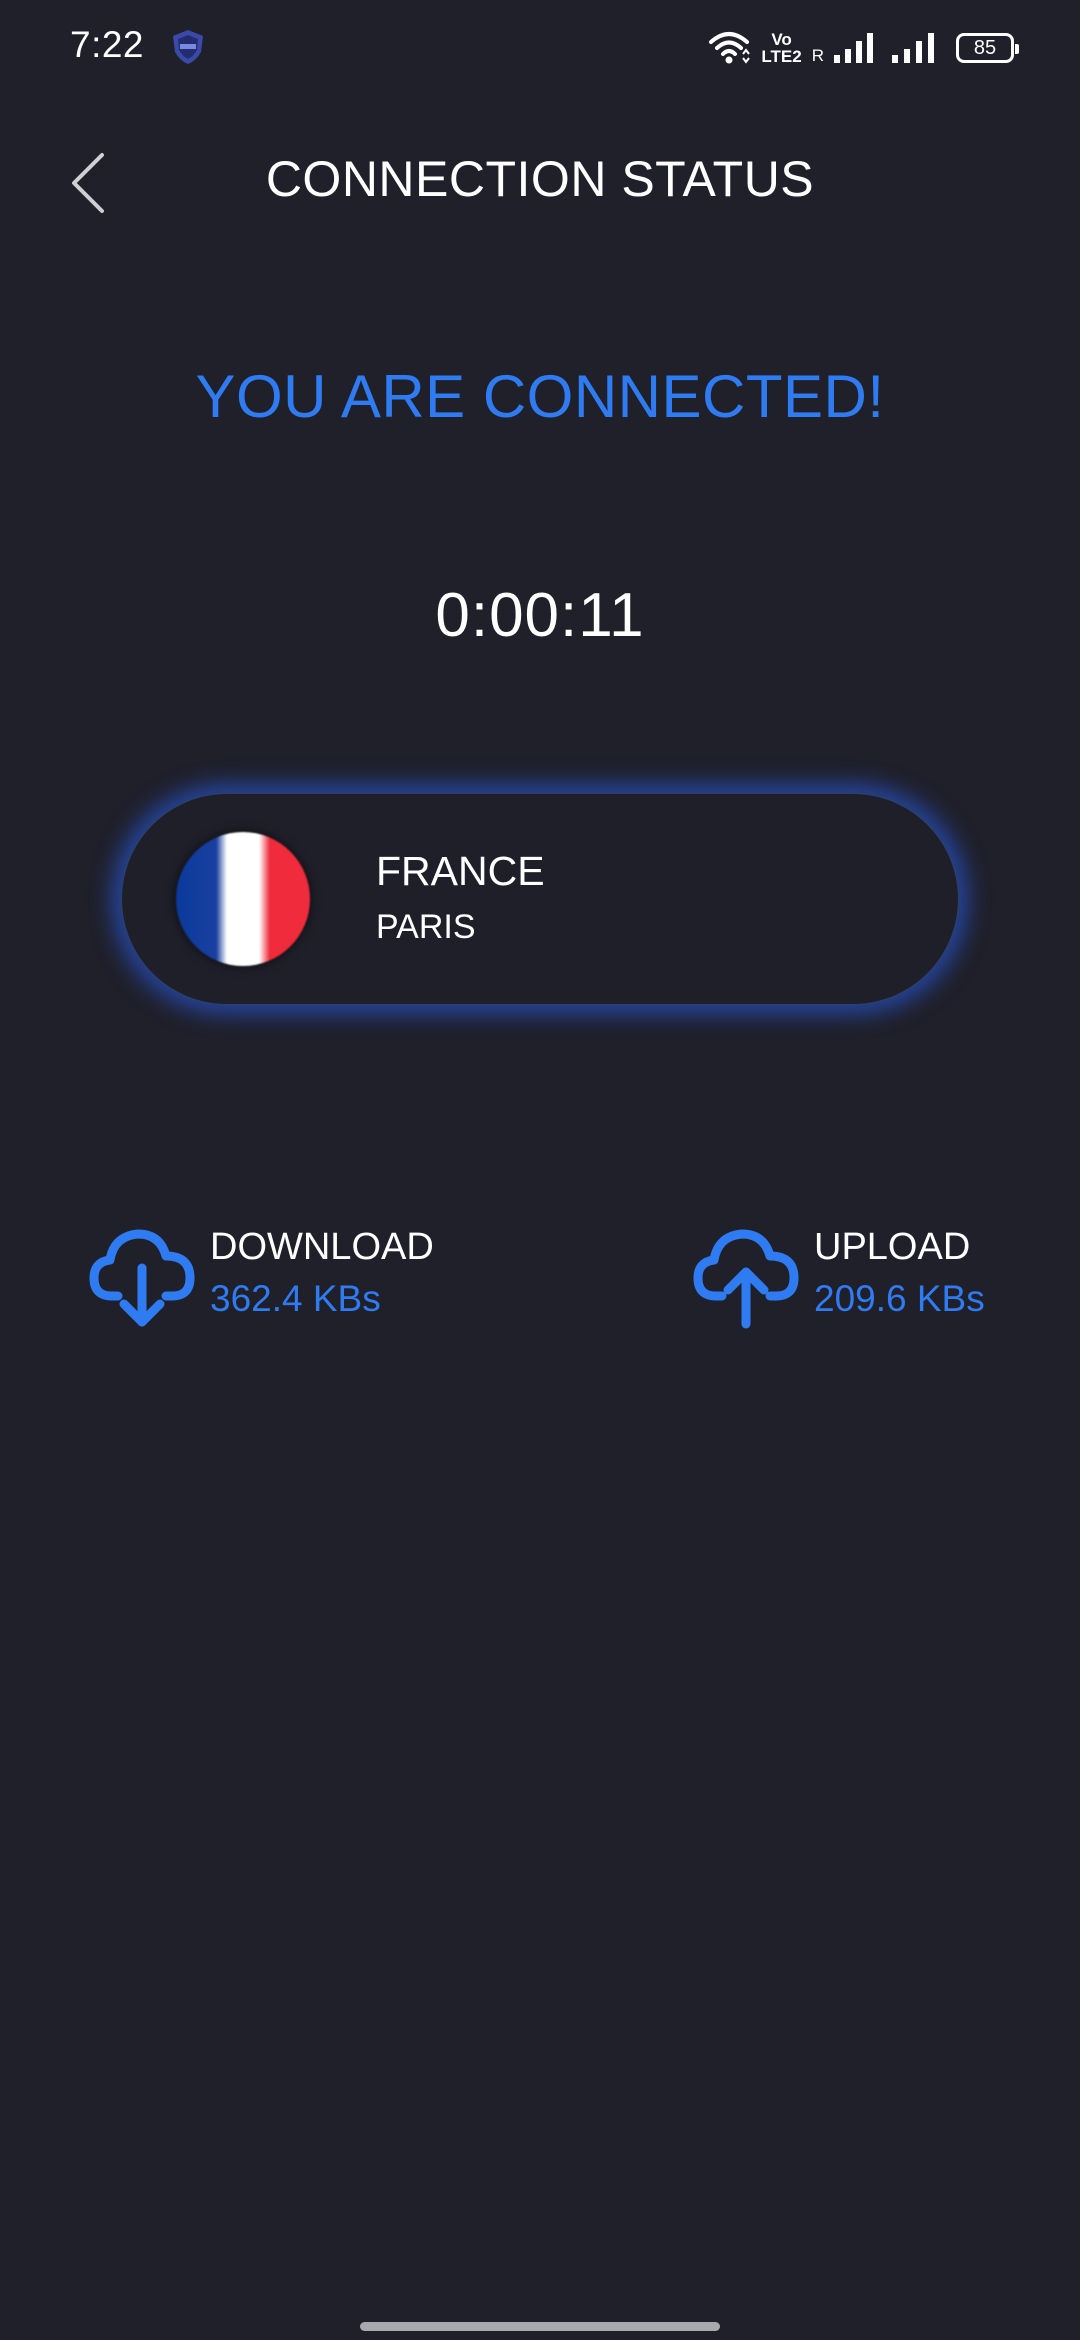 This screenshot has height=2340, width=1080. I want to click on battery-indicator: 85, so click(987, 48).